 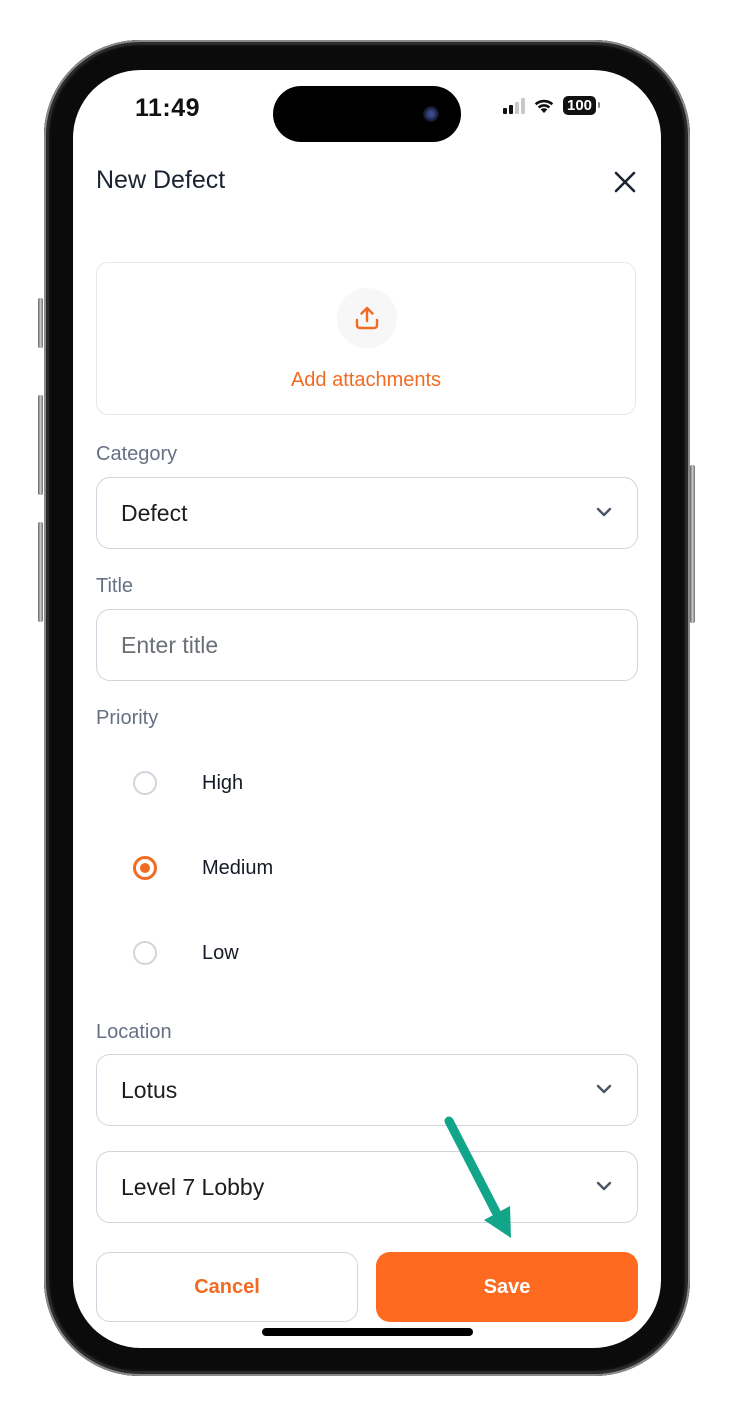 I want to click on priority-option-label: High, so click(x=223, y=782).